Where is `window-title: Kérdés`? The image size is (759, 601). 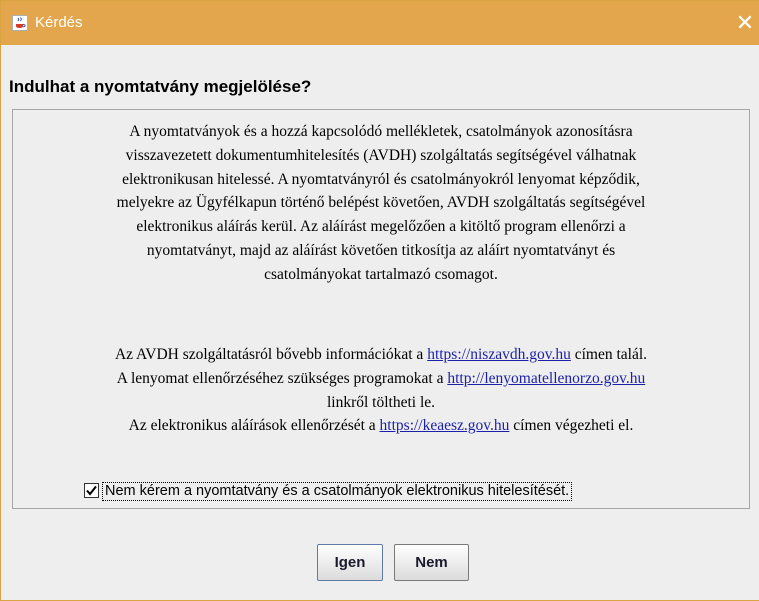
window-title: Kérdés is located at coordinates (59, 22).